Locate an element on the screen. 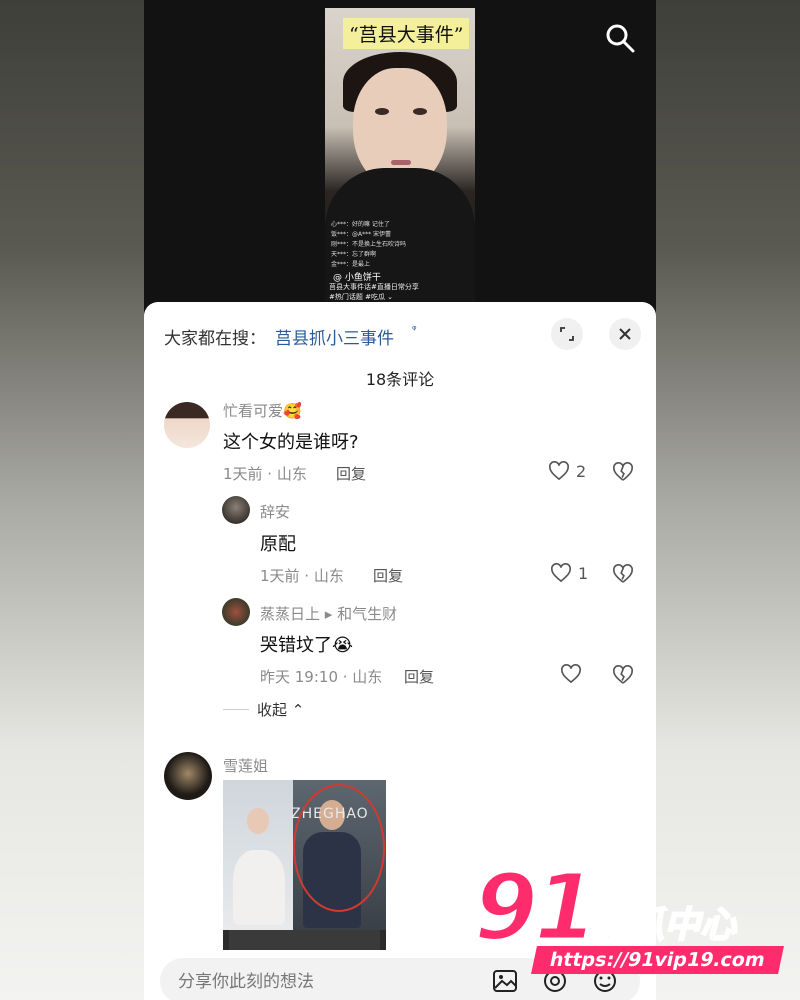 This screenshot has height=1000, width=800. watermark-number: 91 is located at coordinates (535, 908).